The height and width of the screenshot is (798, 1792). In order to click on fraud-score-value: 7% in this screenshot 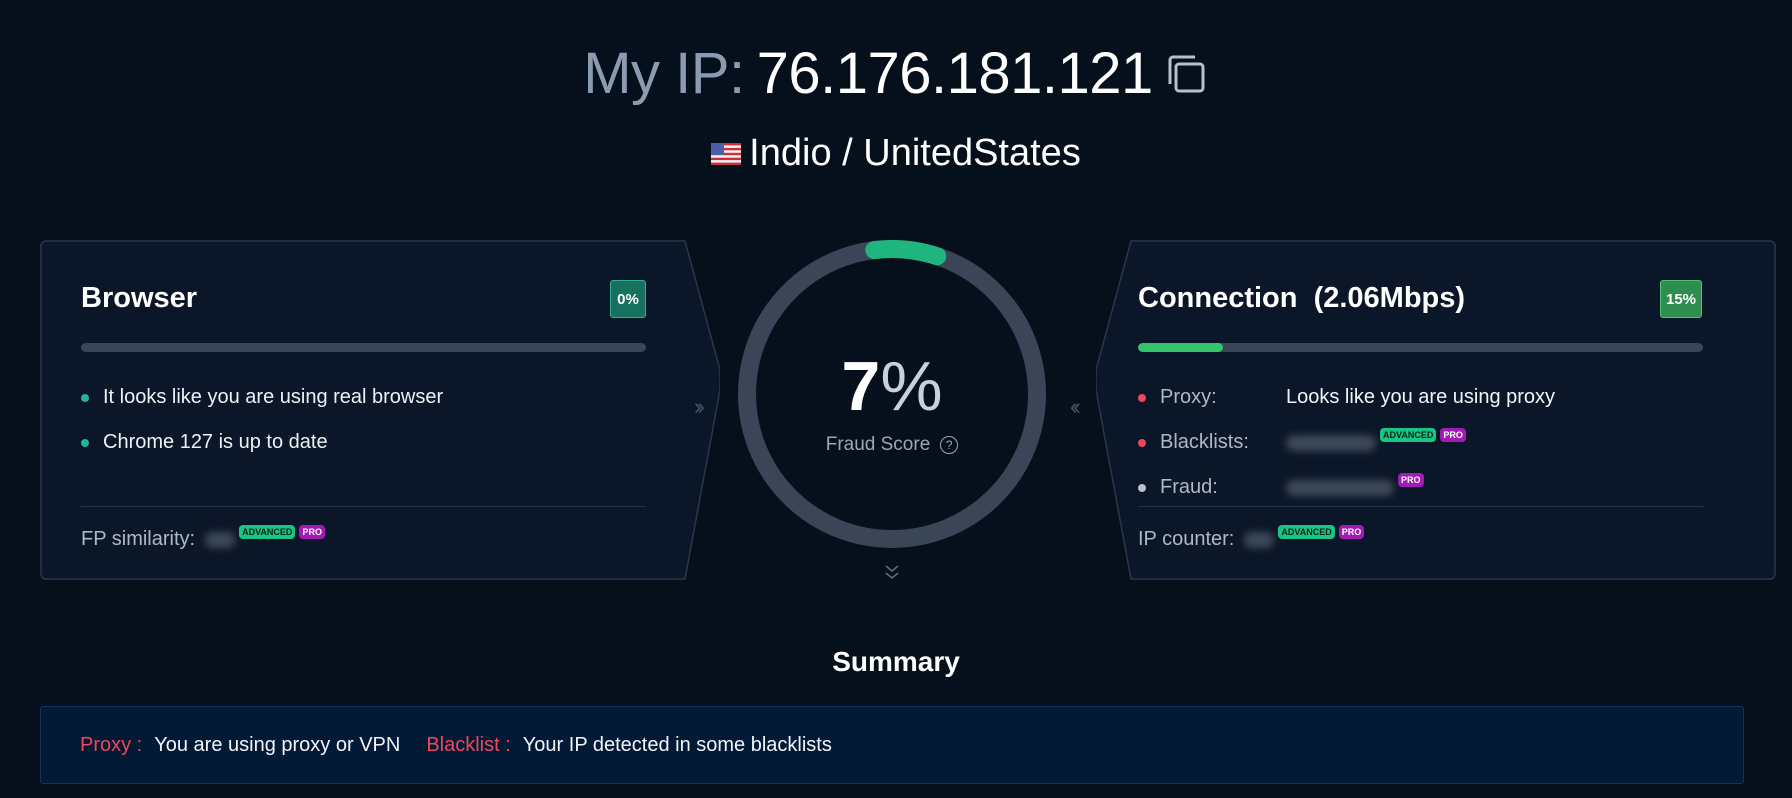, I will do `click(892, 386)`.